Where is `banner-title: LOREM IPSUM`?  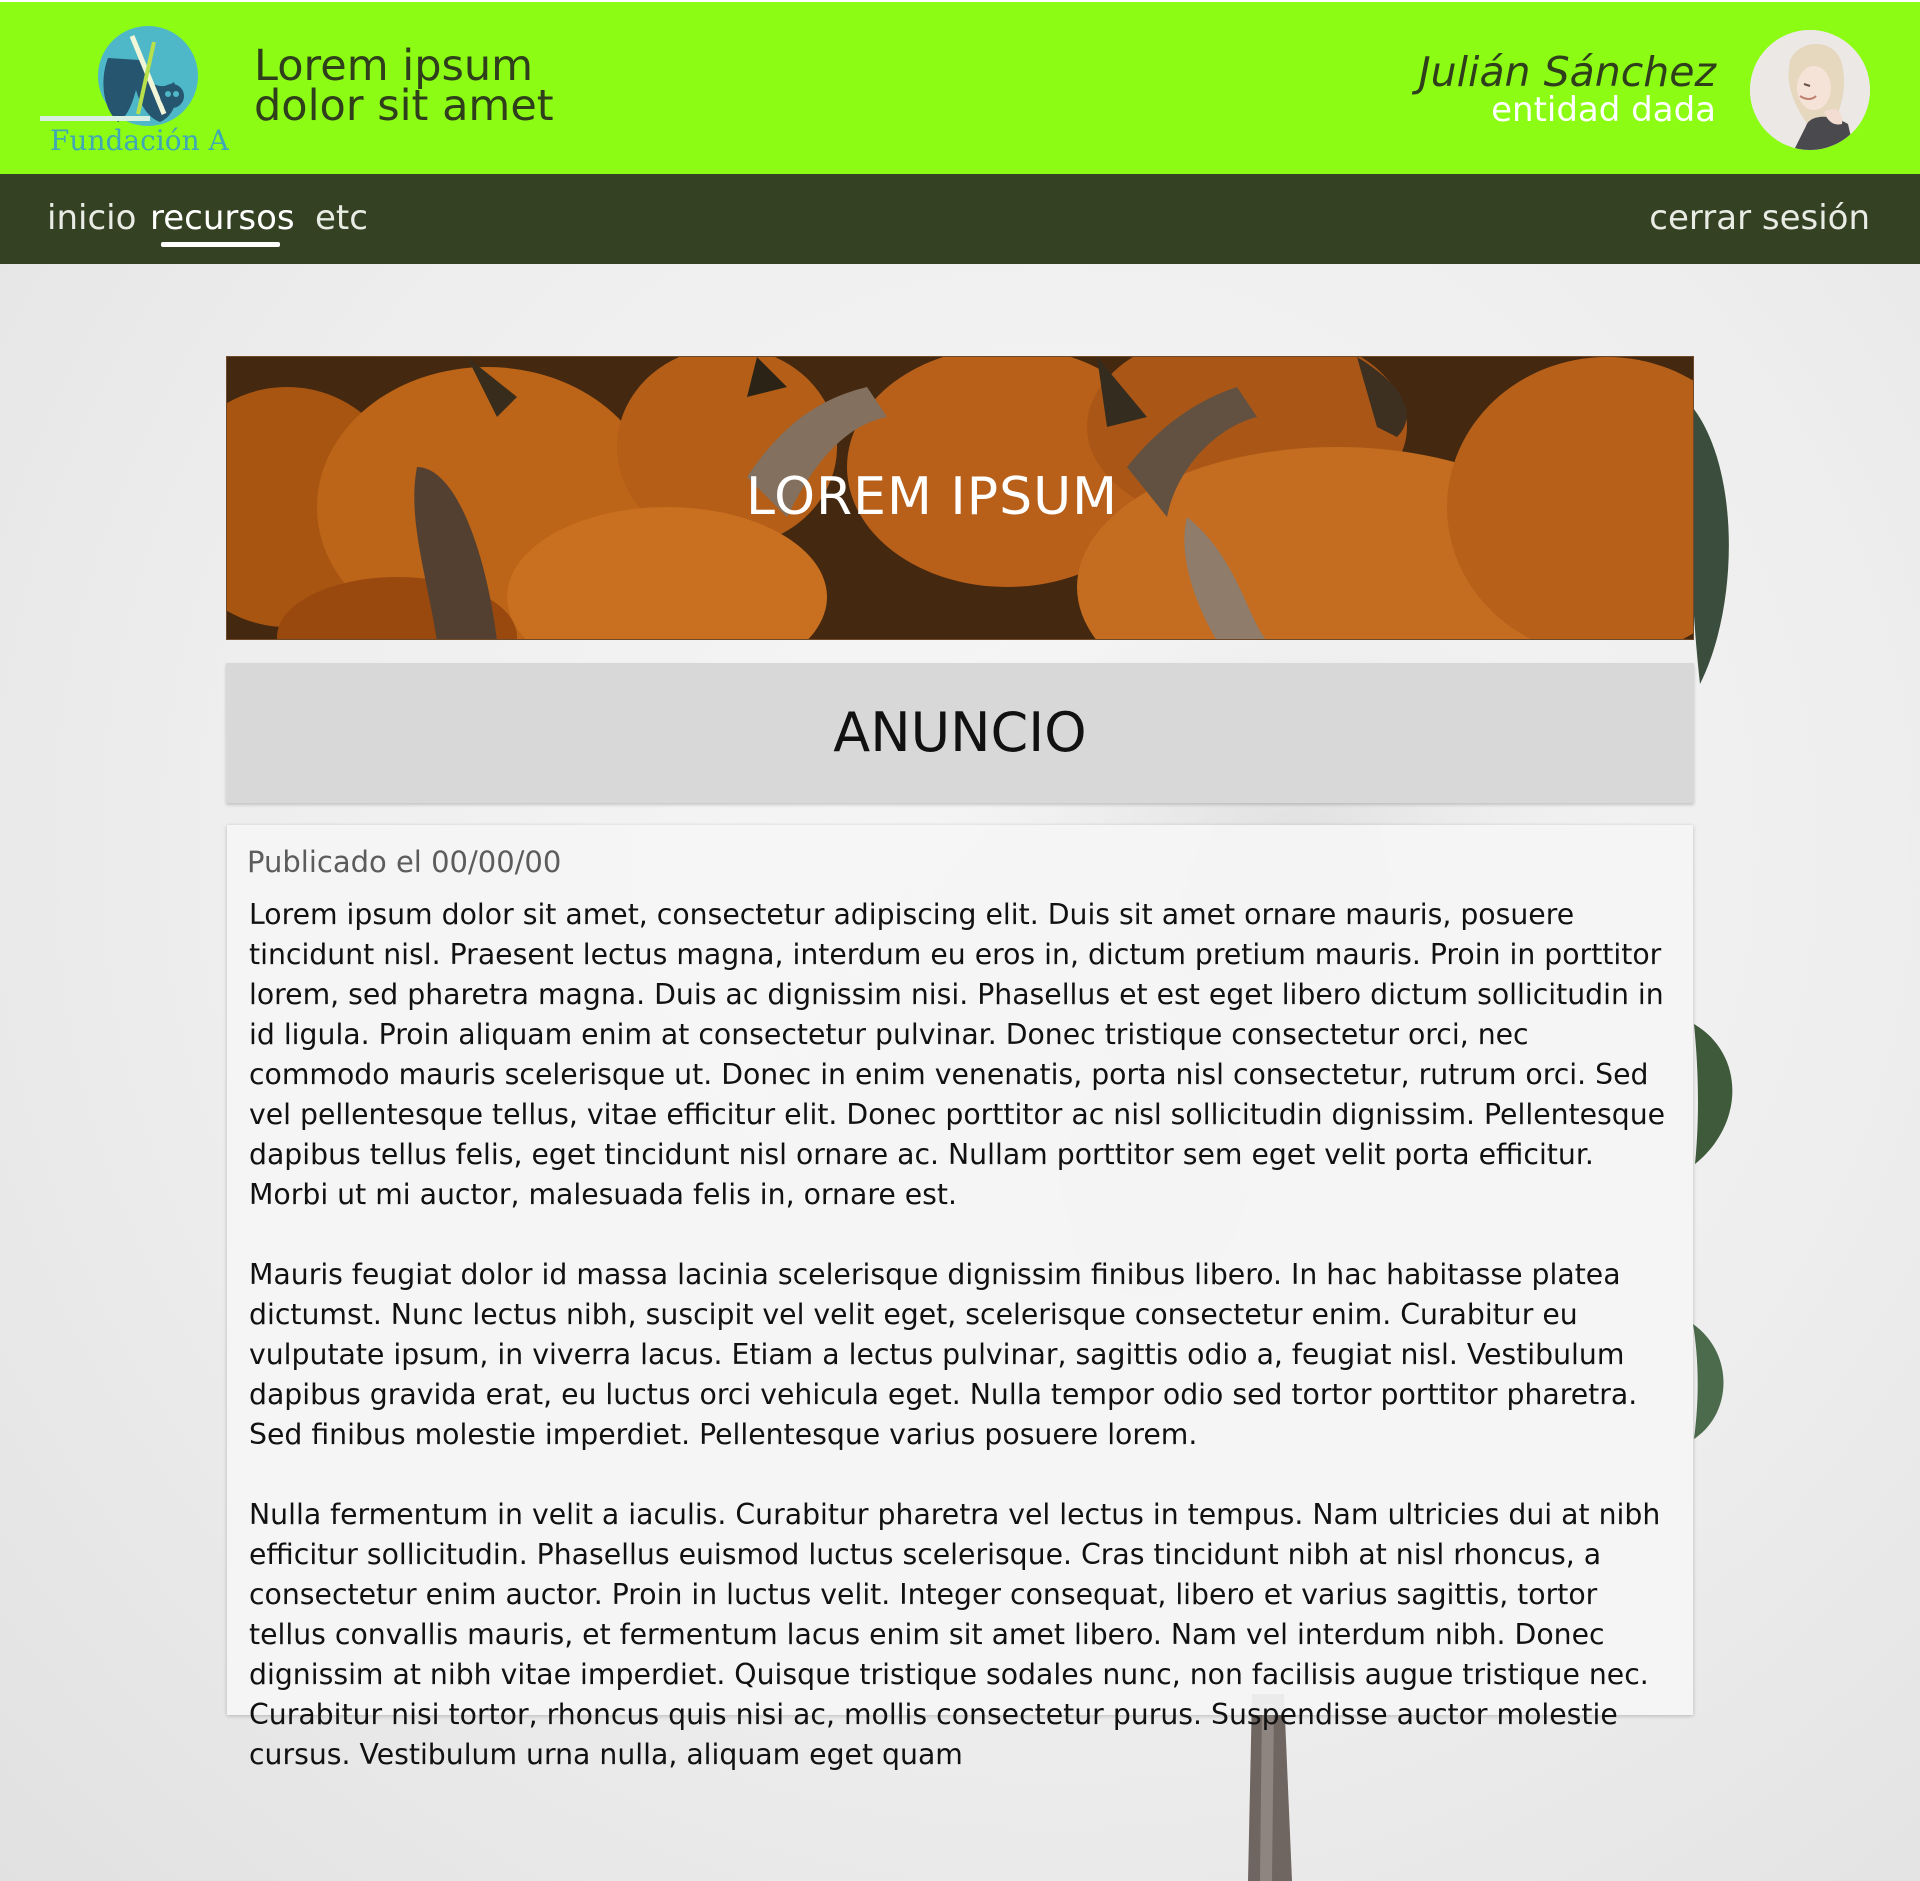
banner-title: LOREM IPSUM is located at coordinates (932, 497).